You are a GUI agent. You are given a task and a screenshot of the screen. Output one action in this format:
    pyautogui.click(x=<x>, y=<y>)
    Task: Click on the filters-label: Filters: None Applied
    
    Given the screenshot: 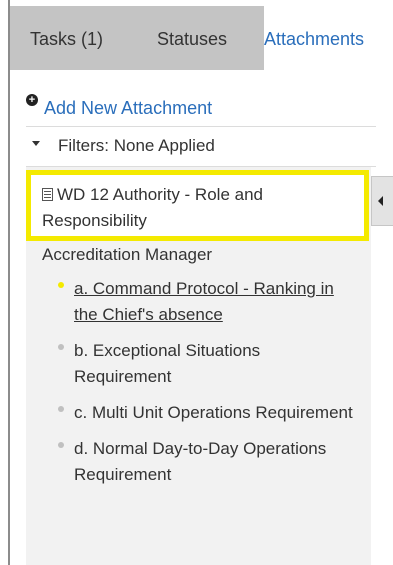 What is the action you would take?
    pyautogui.click(x=136, y=145)
    